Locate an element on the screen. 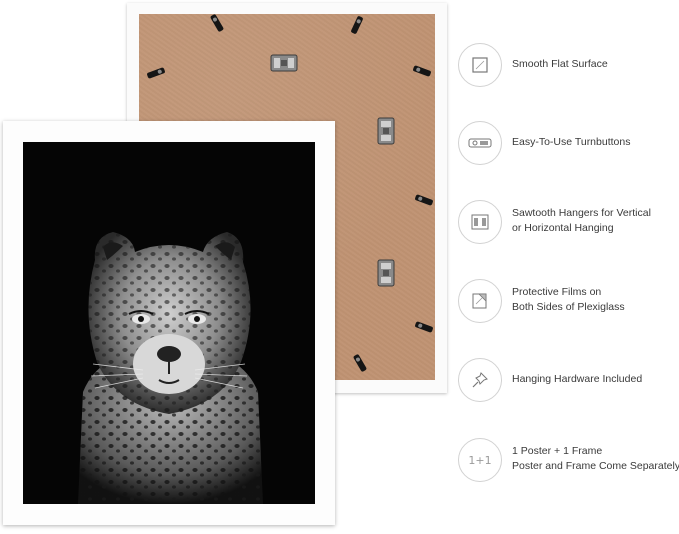 Image resolution: width=679 pixels, height=534 pixels. feature-hanging-hardware: Hanging Hardware Included is located at coordinates (567, 380).